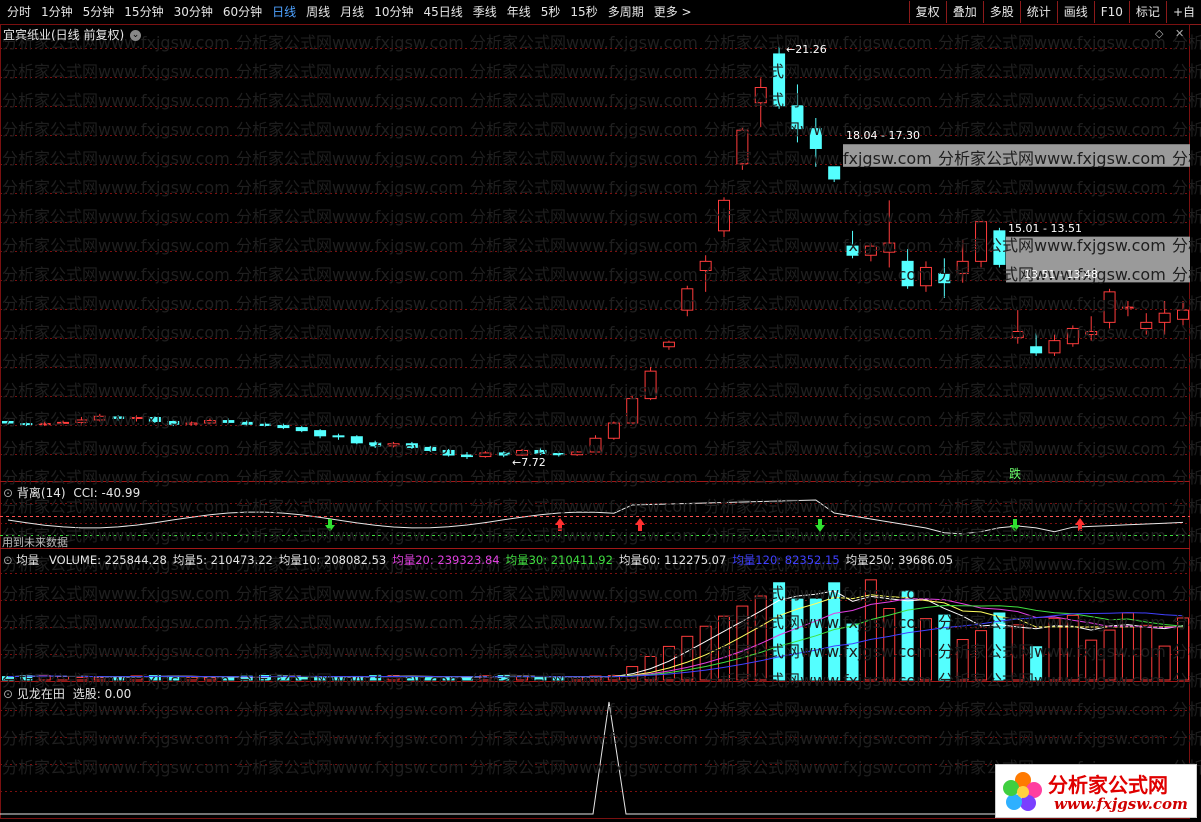 The width and height of the screenshot is (1201, 822). Describe the element at coordinates (559, 560) in the screenshot. I see `volume-ma-label-4: 均量30: 210411.92` at that location.